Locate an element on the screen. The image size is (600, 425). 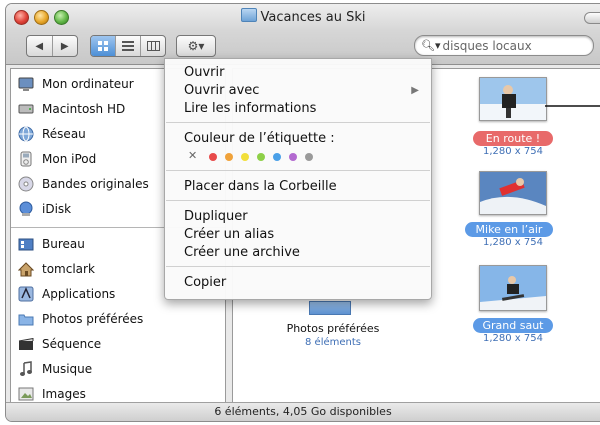
sidebar-item-mon-ordinateur: Mon ordinateur is located at coordinates (75, 84).